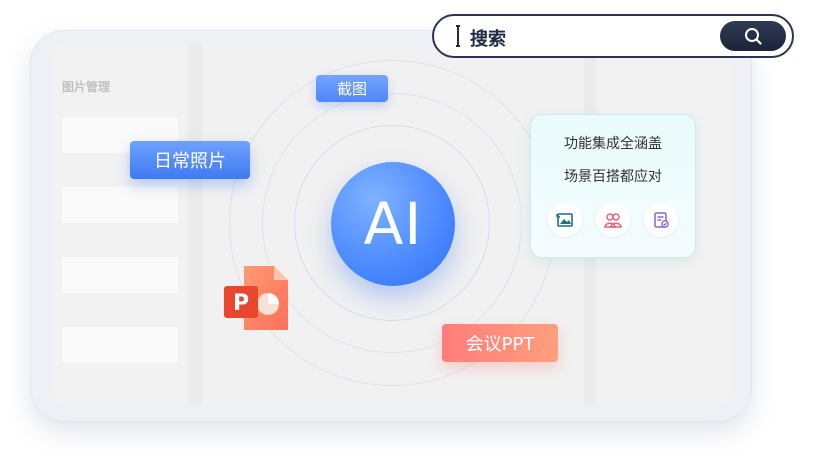 The height and width of the screenshot is (460, 818). What do you see at coordinates (613, 144) in the screenshot?
I see `feature-line-1: 功能集成全涵盖` at bounding box center [613, 144].